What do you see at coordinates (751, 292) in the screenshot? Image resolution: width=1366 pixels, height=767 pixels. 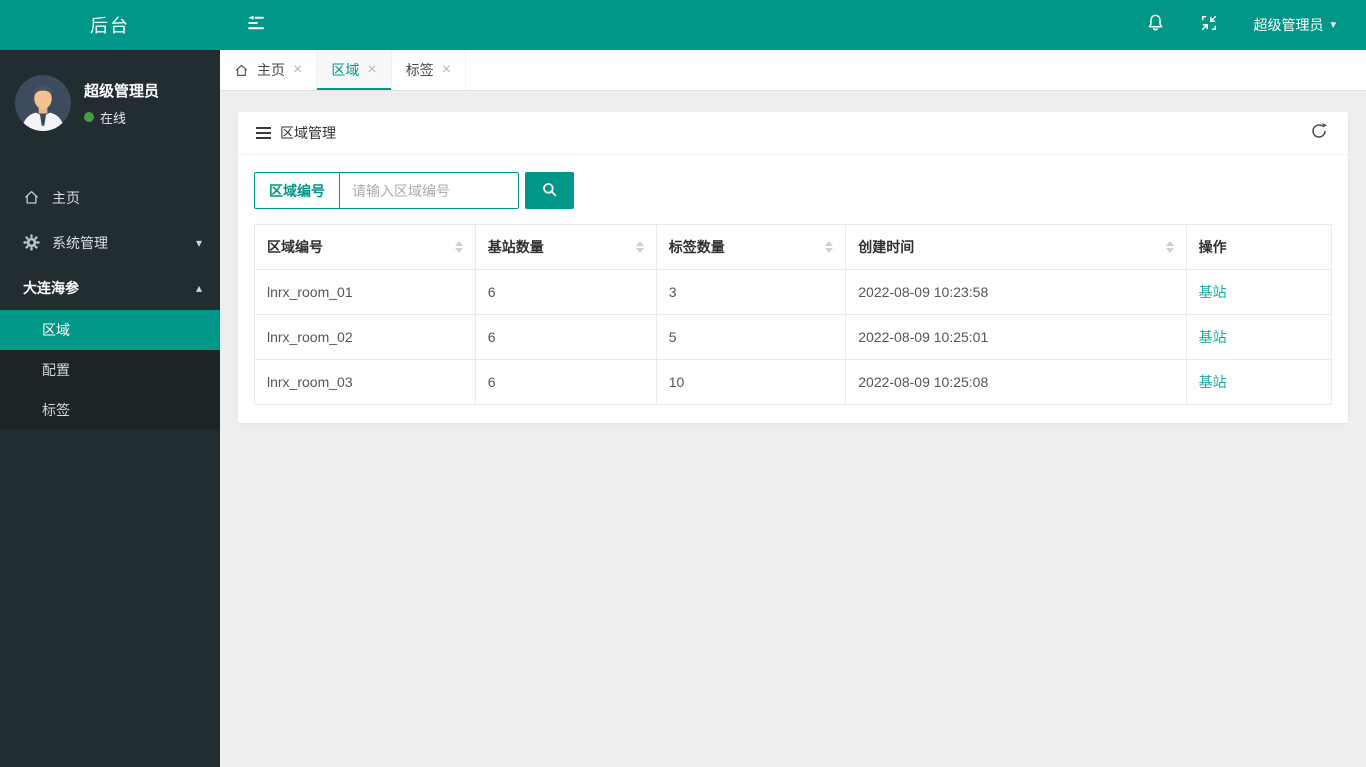 I see `cell-tag-count: 3` at bounding box center [751, 292].